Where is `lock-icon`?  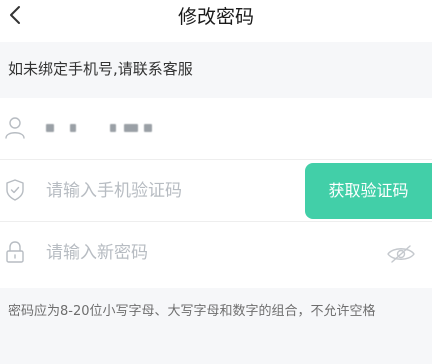
lock-icon is located at coordinates (15, 252).